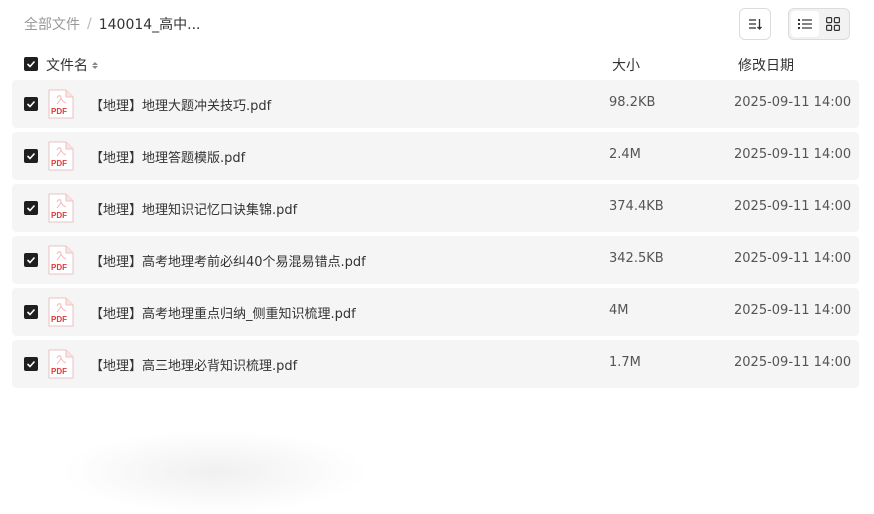 This screenshot has height=514, width=874. Describe the element at coordinates (435, 156) in the screenshot. I see `file-row: PDF 【地理】地理答题模版.pdf 2.4M 2025-09-11 14:00` at that location.